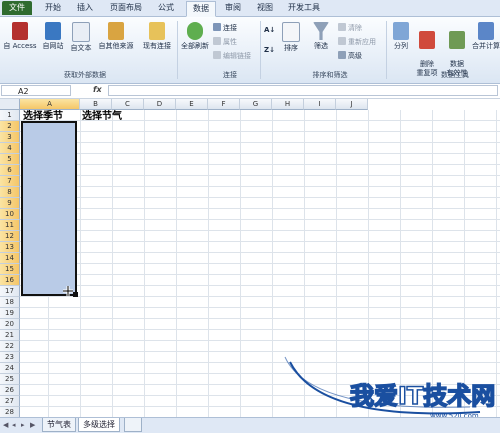 This screenshot has height=433, width=500. I want to click on row-header-18: 18, so click(10, 302).